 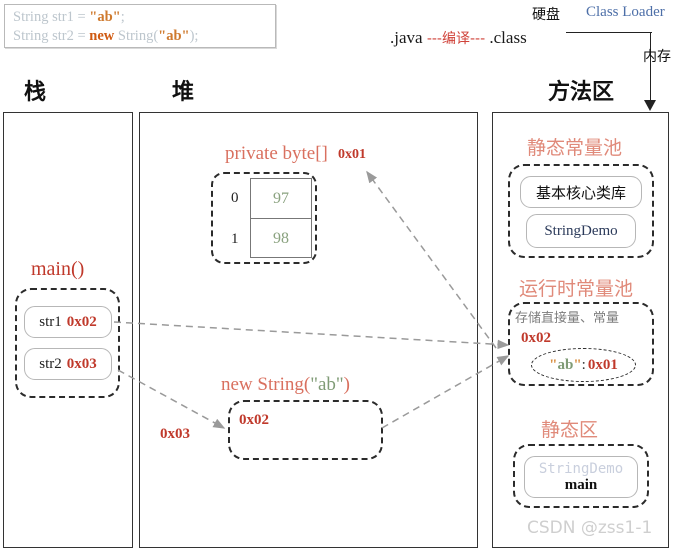 I want to click on class-file-label: .class, so click(x=508, y=37).